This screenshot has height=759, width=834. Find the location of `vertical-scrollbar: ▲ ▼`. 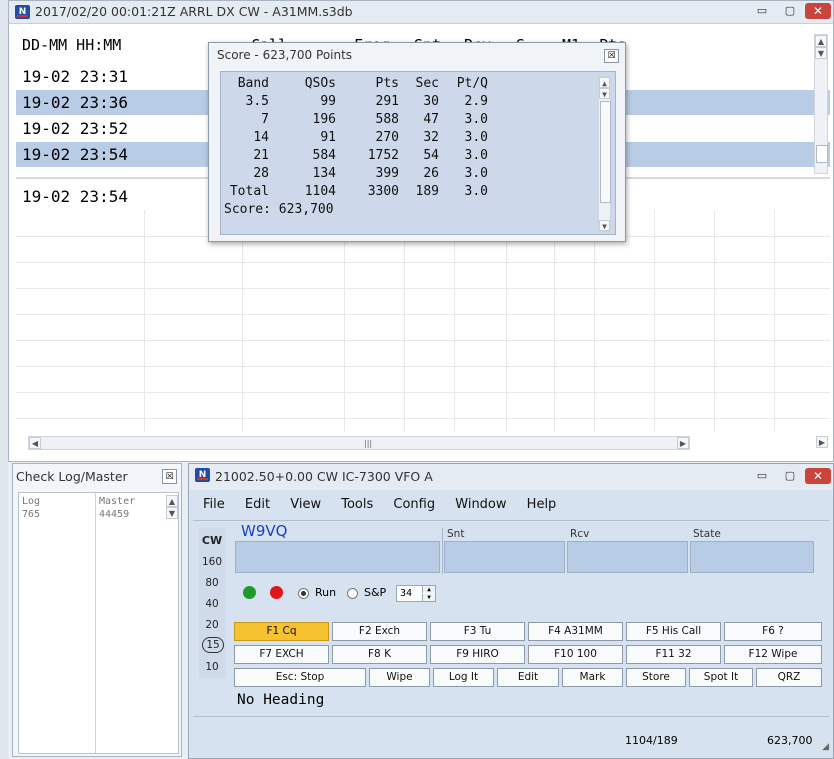

vertical-scrollbar: ▲ ▼ is located at coordinates (821, 104).